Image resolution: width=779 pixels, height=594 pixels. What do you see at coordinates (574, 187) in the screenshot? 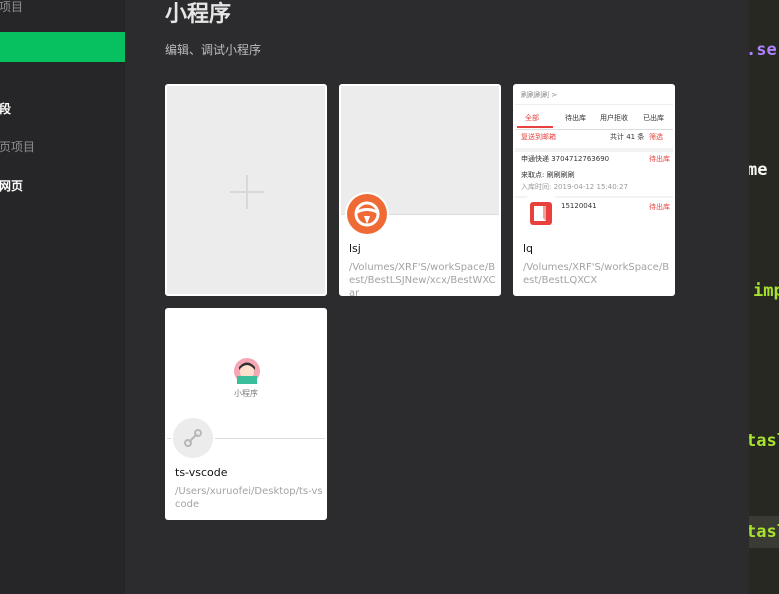
I see `mock-text: 入库时间: 2019-04-12 15:40:27` at bounding box center [574, 187].